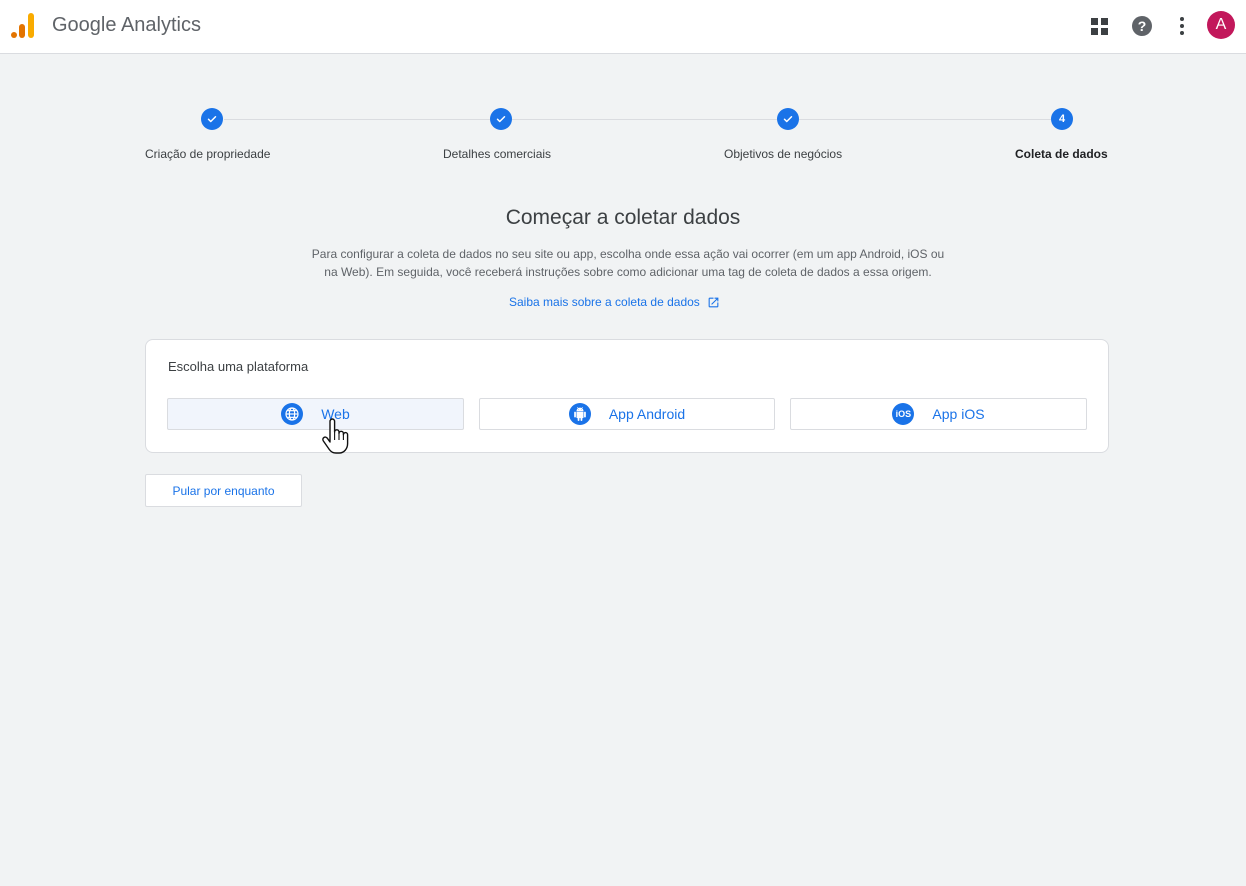 The height and width of the screenshot is (886, 1246). What do you see at coordinates (1061, 154) in the screenshot?
I see `step-label-data-collection: Coleta de dados` at bounding box center [1061, 154].